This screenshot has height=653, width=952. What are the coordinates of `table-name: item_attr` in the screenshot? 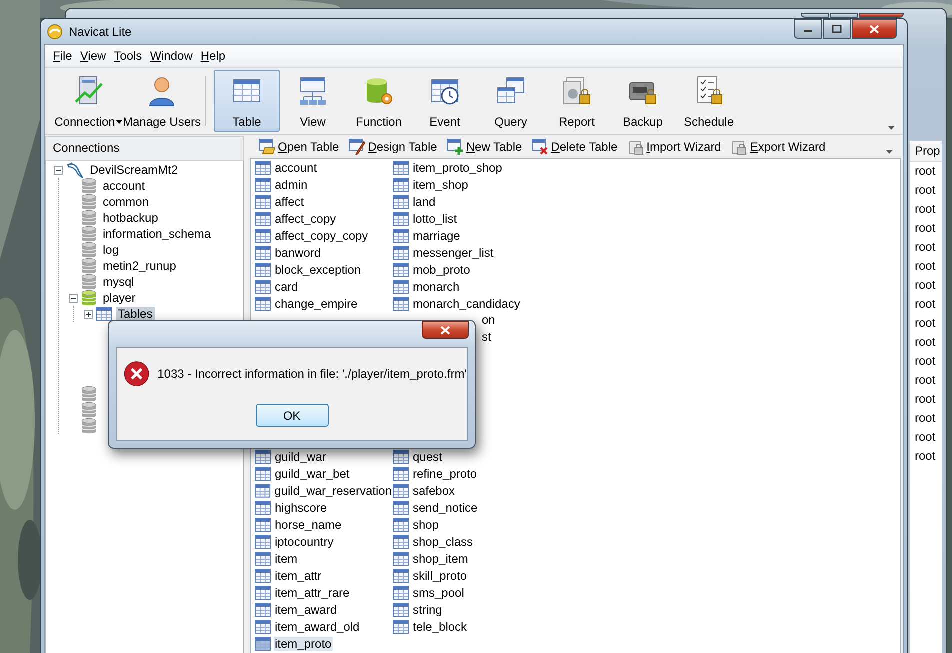 It's located at (298, 575).